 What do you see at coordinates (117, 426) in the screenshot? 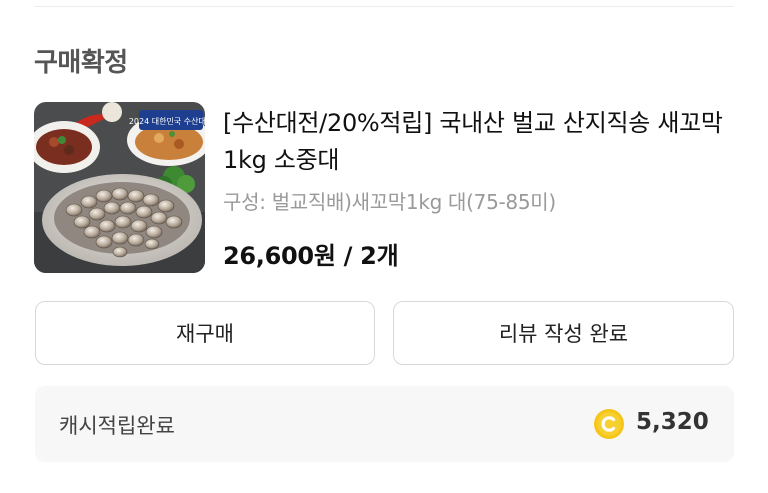
I see `cashback-label: 캐시적립완료` at bounding box center [117, 426].